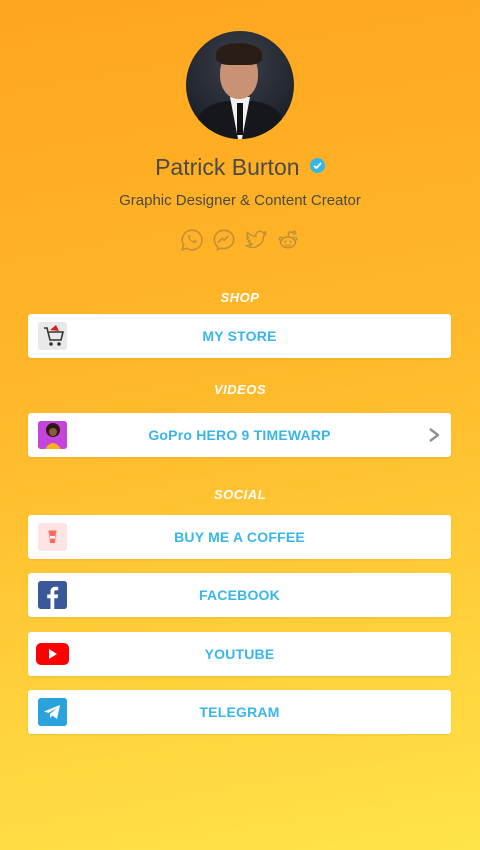  Describe the element at coordinates (256, 240) in the screenshot. I see `twitter-icon` at that location.